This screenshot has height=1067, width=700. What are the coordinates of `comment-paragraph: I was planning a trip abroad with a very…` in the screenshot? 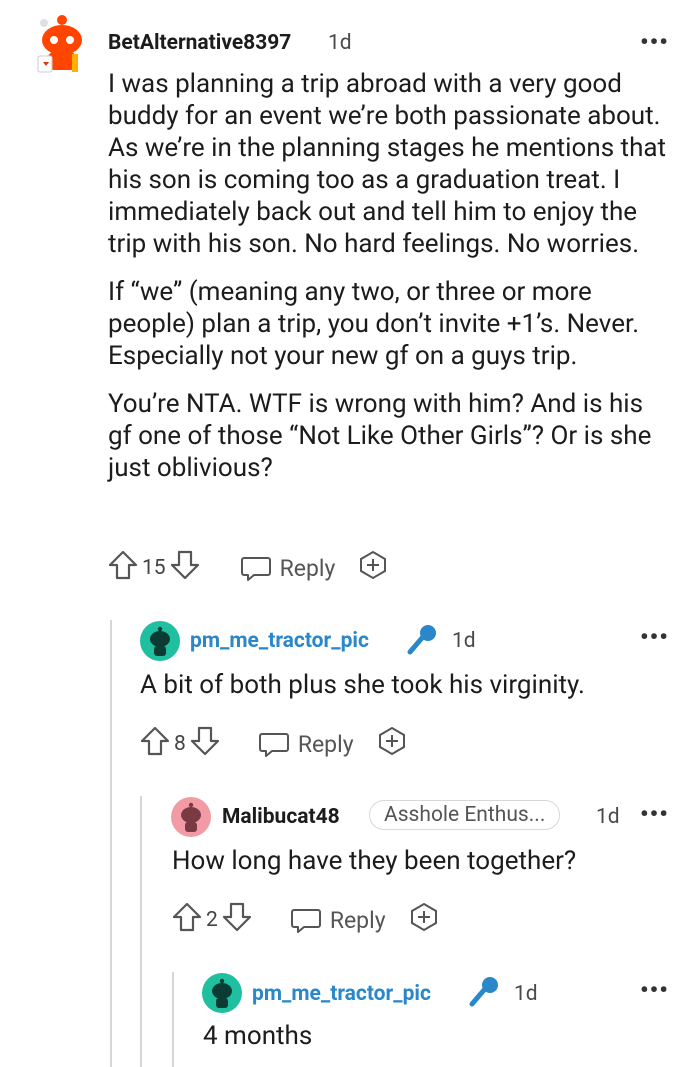 It's located at (387, 164).